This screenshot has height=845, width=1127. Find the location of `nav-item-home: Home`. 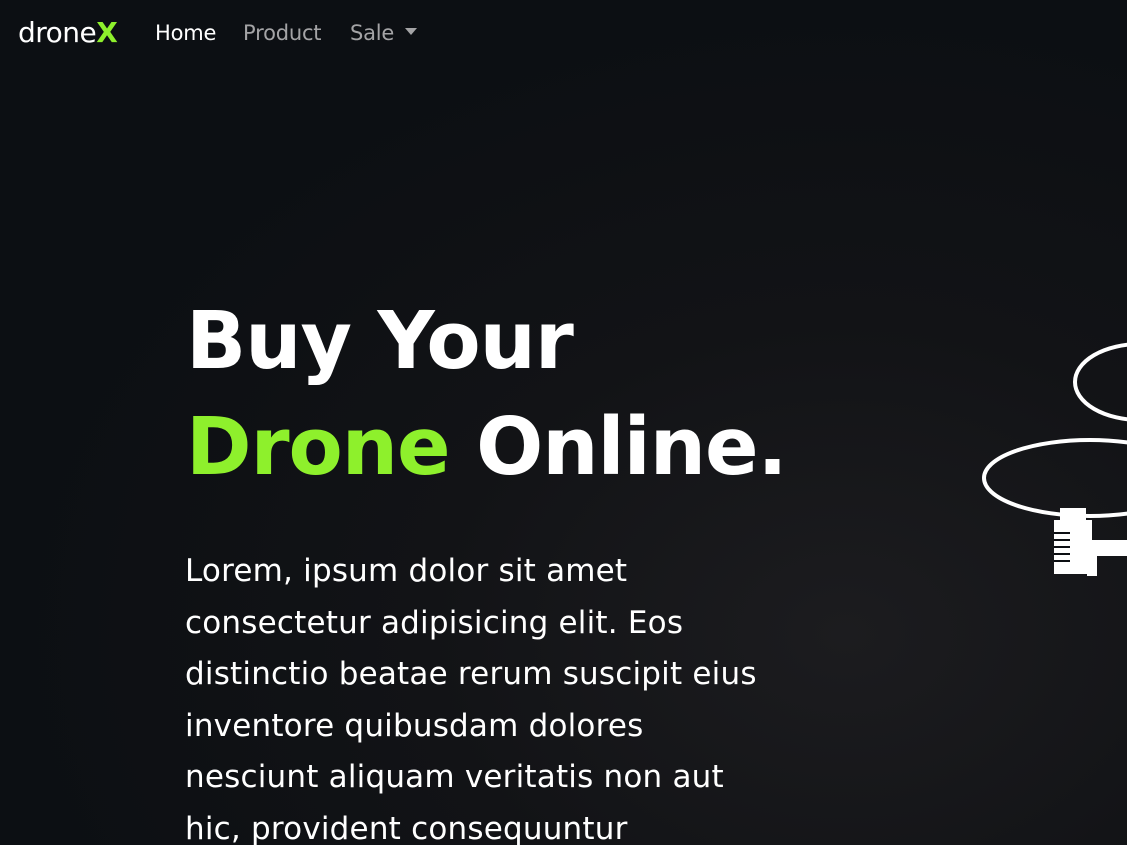

nav-item-home: Home is located at coordinates (185, 33).